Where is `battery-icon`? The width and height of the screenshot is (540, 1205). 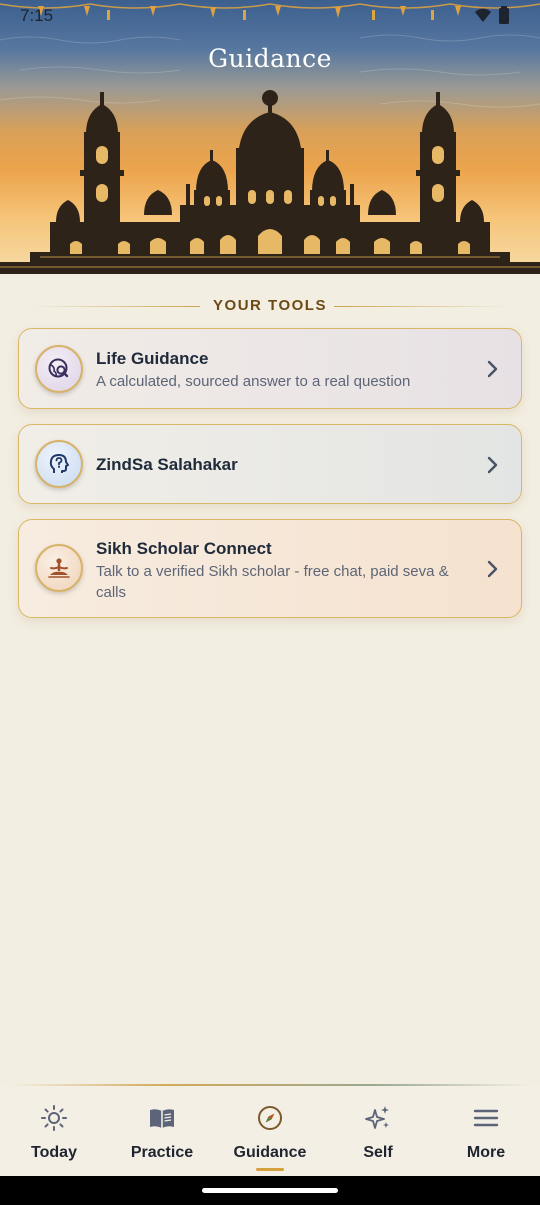 battery-icon is located at coordinates (504, 15).